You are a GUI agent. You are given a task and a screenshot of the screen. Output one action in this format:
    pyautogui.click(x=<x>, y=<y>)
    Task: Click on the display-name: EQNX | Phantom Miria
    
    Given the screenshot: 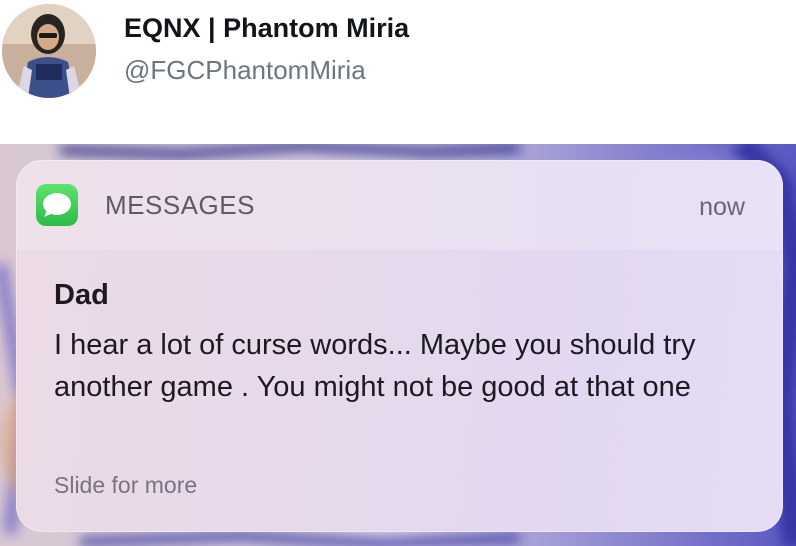 What is the action you would take?
    pyautogui.click(x=266, y=28)
    